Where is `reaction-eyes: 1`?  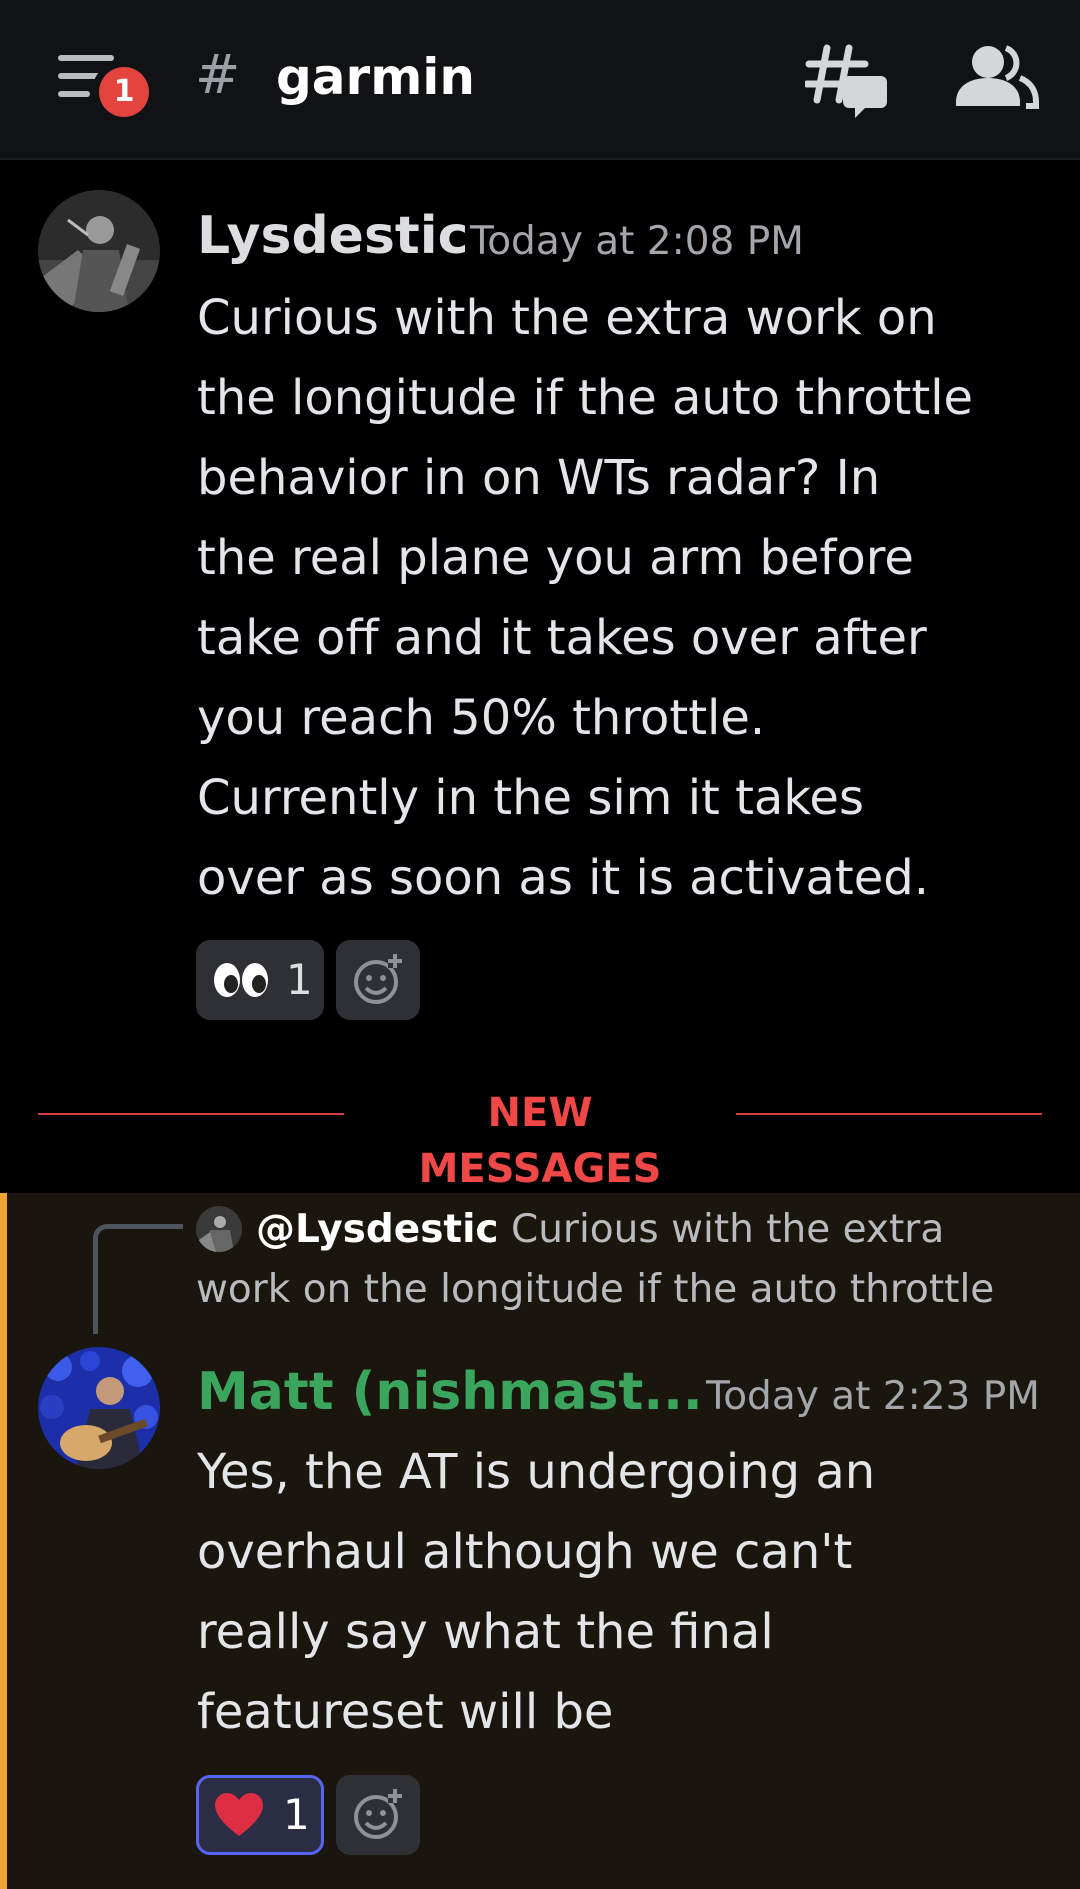 reaction-eyes: 1 is located at coordinates (260, 980).